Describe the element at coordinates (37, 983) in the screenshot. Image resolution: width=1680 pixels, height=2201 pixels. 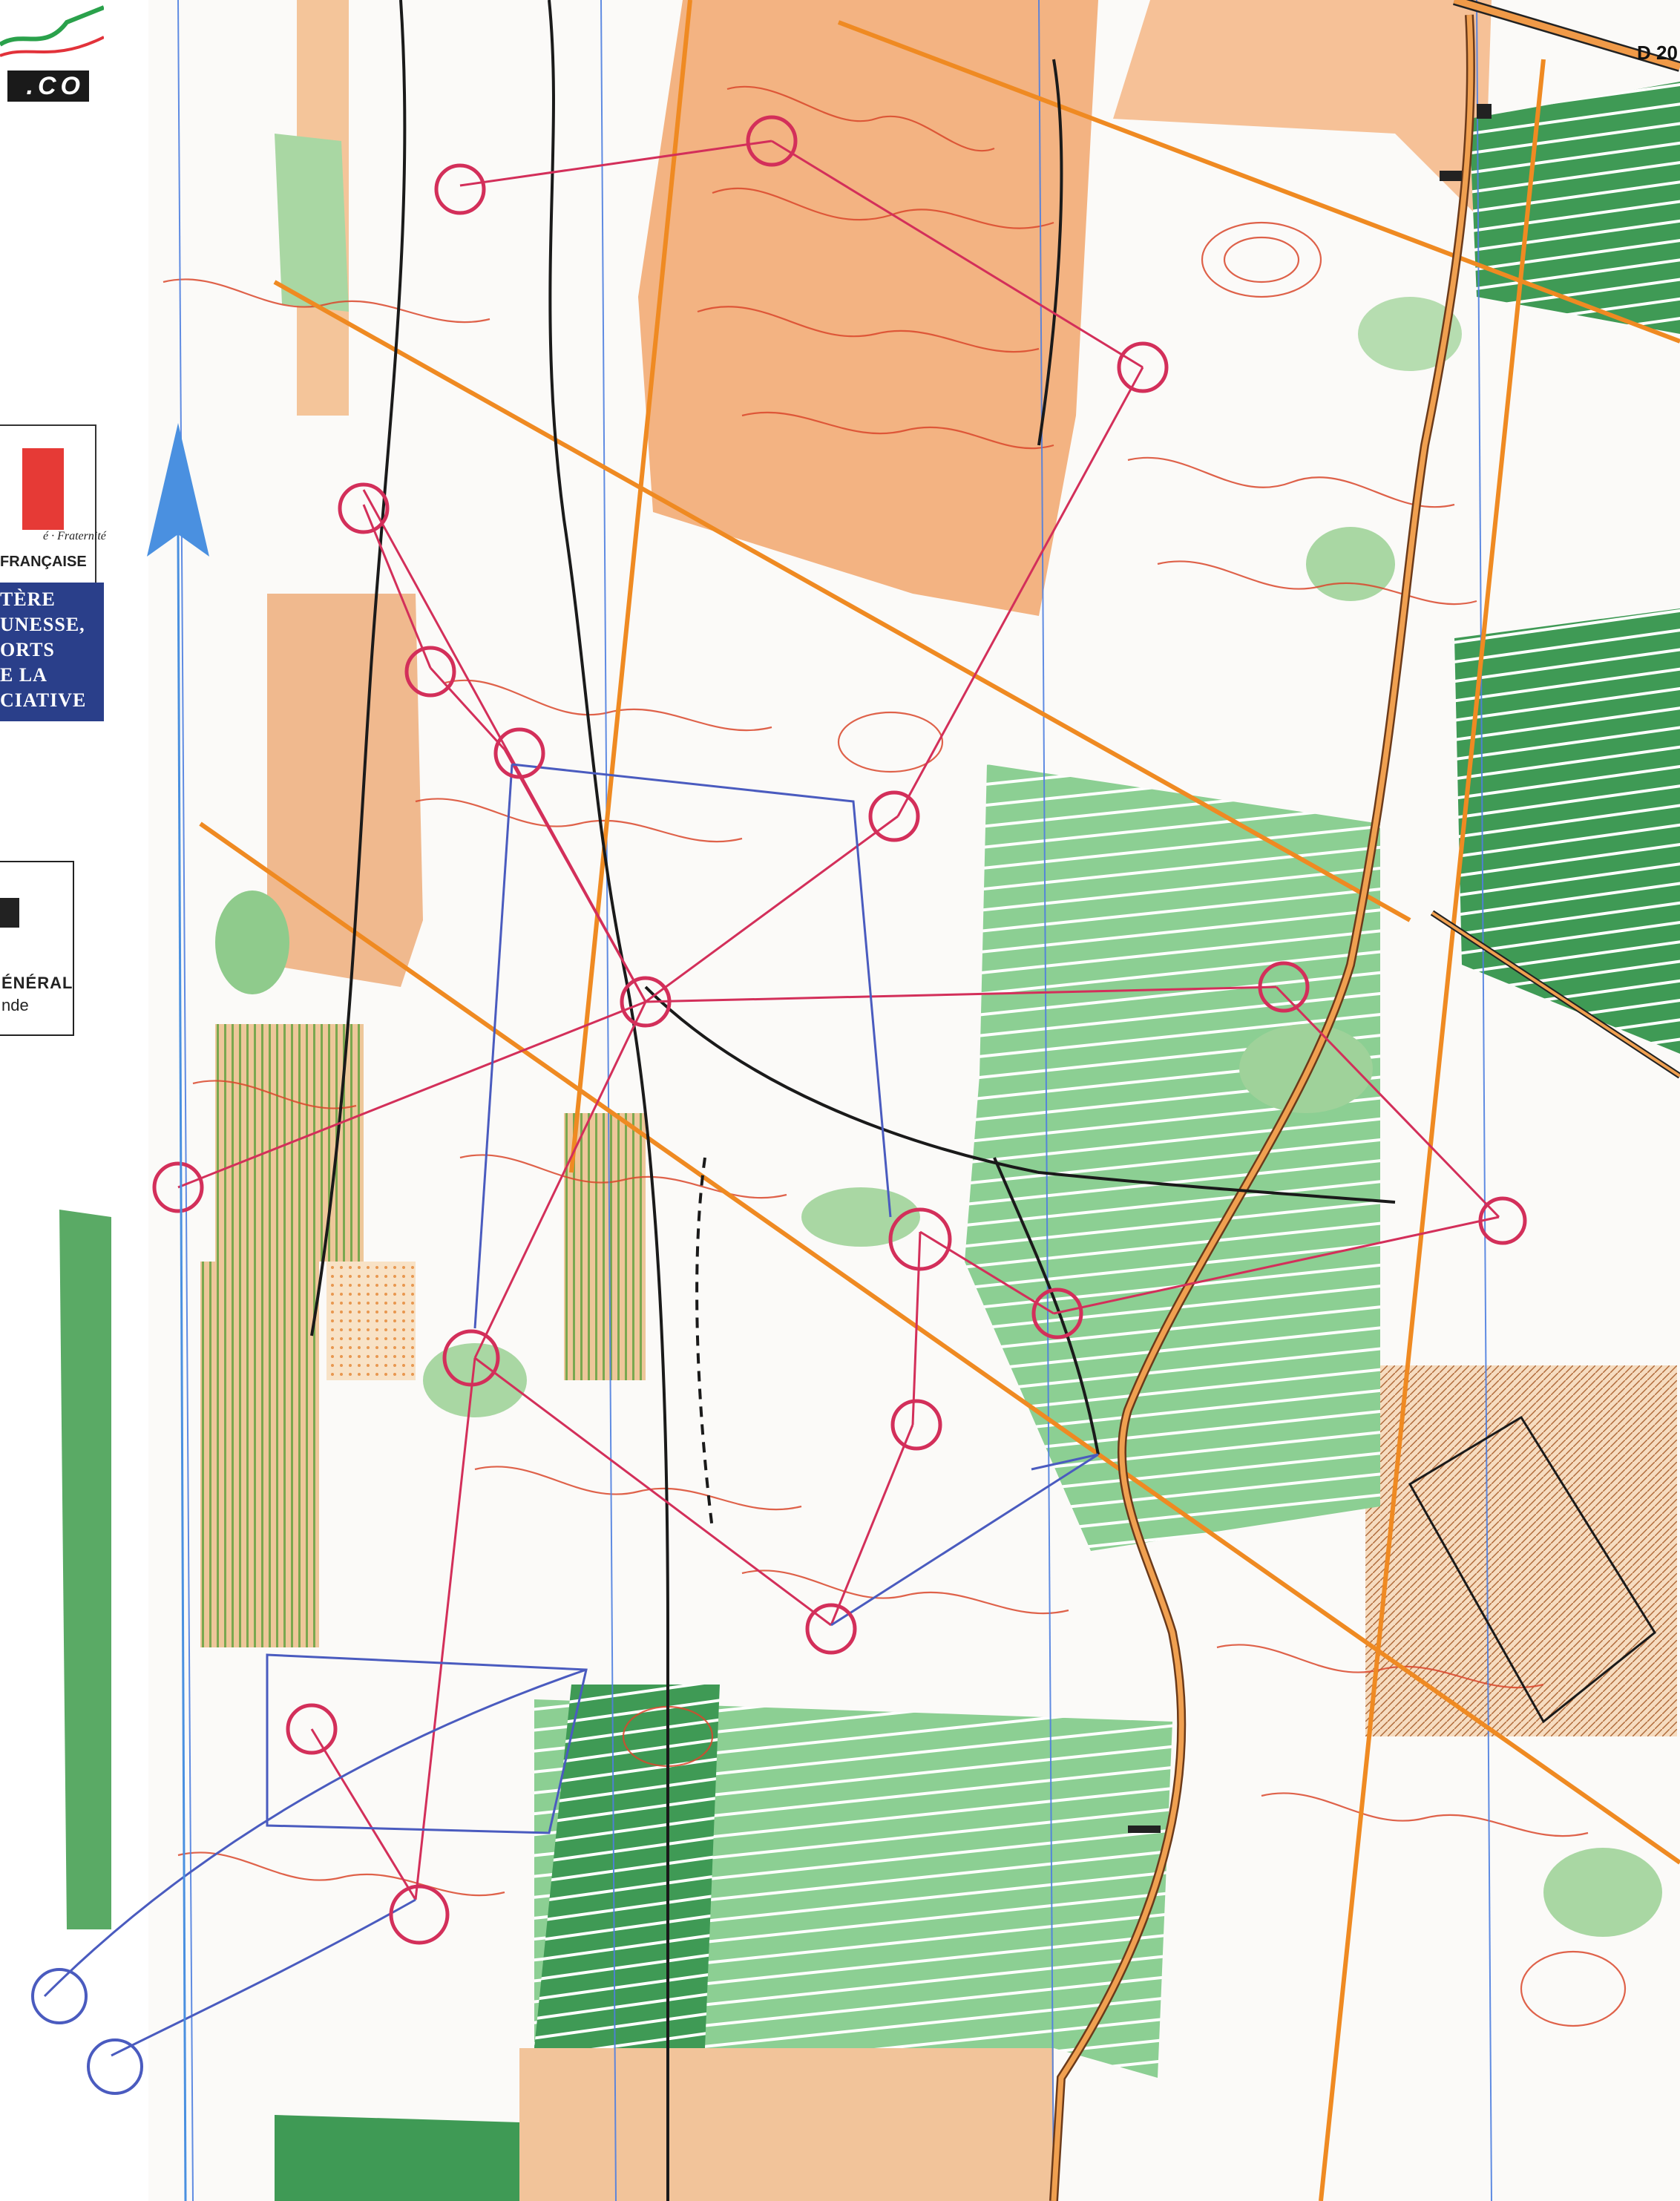
I see `sponsor-line: ÉNÉRAL` at that location.